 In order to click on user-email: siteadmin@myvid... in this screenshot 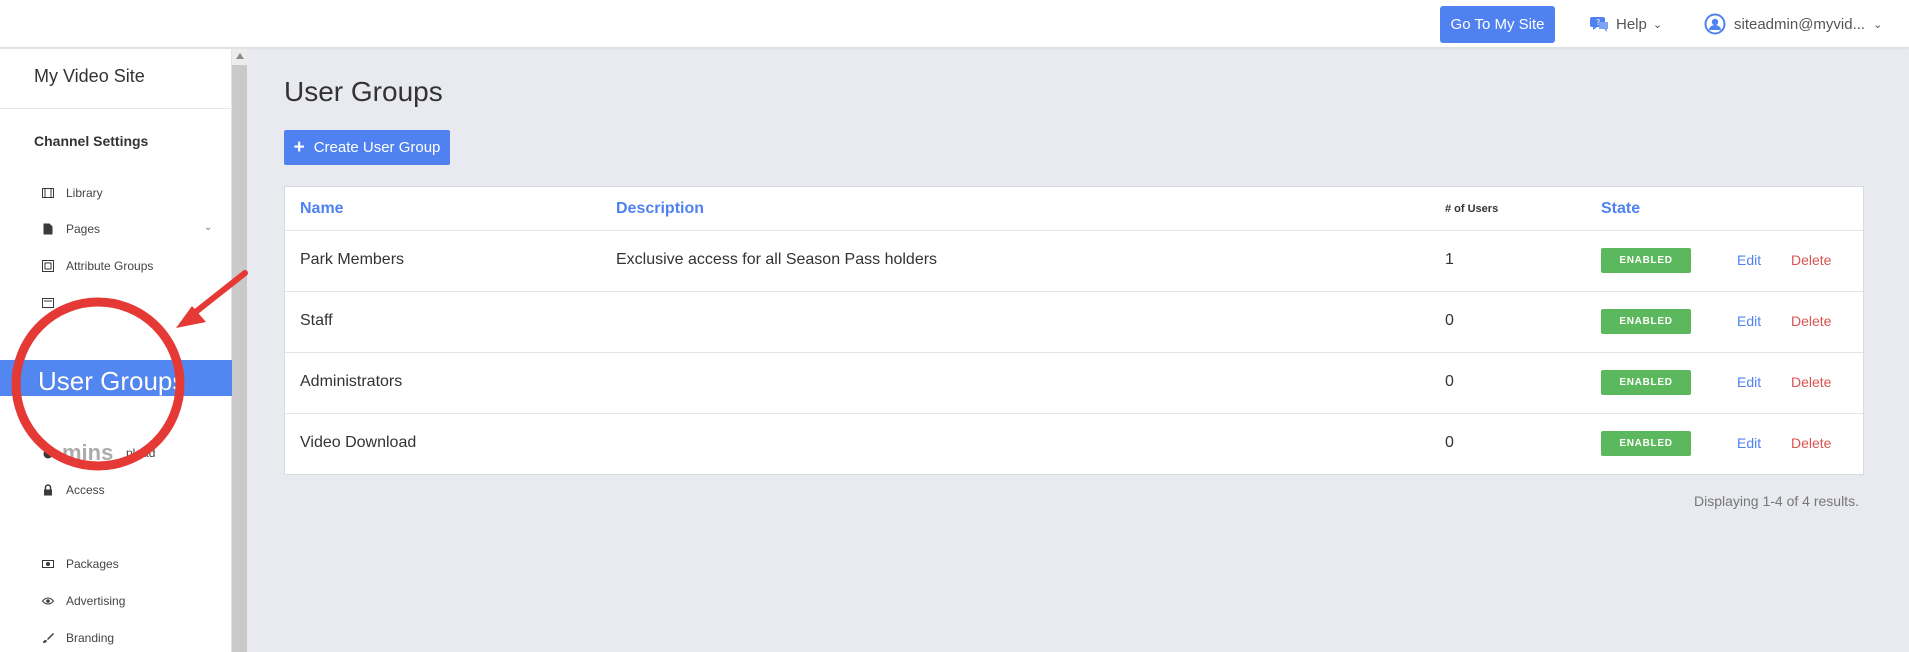, I will do `click(1800, 24)`.